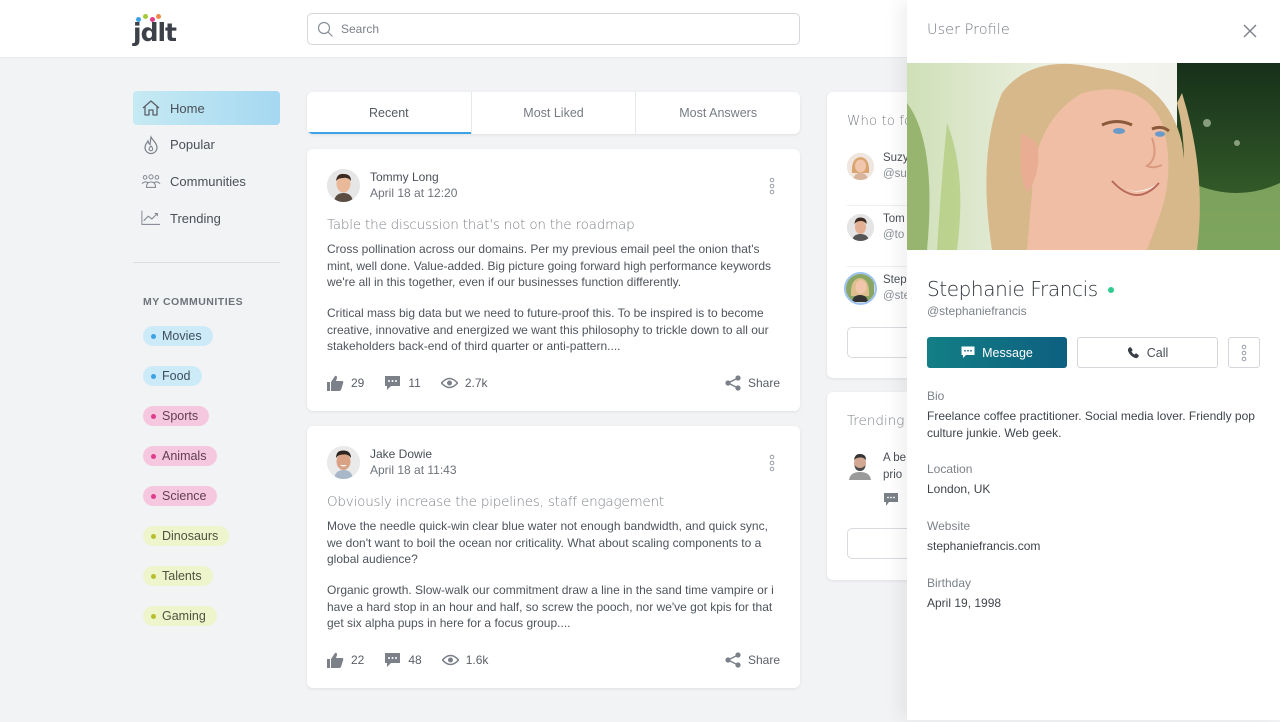 Image resolution: width=1280 pixels, height=722 pixels. What do you see at coordinates (1250, 31) in the screenshot?
I see `close-icon` at bounding box center [1250, 31].